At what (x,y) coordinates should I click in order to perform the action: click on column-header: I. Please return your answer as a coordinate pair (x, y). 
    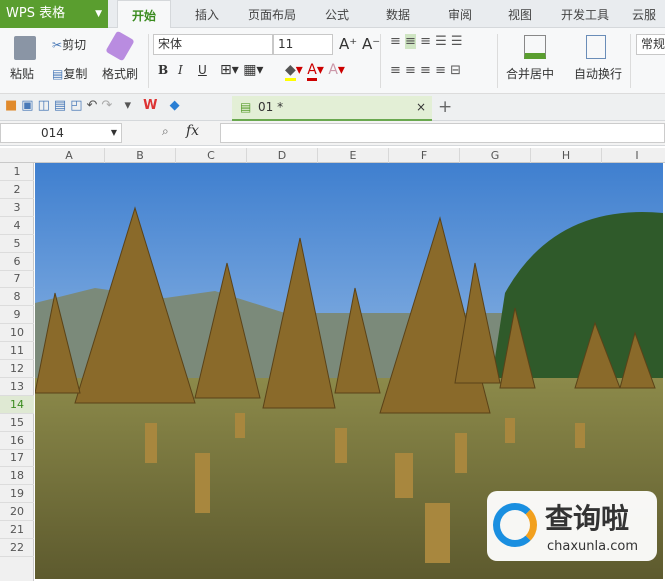
    Looking at the image, I should click on (633, 155).